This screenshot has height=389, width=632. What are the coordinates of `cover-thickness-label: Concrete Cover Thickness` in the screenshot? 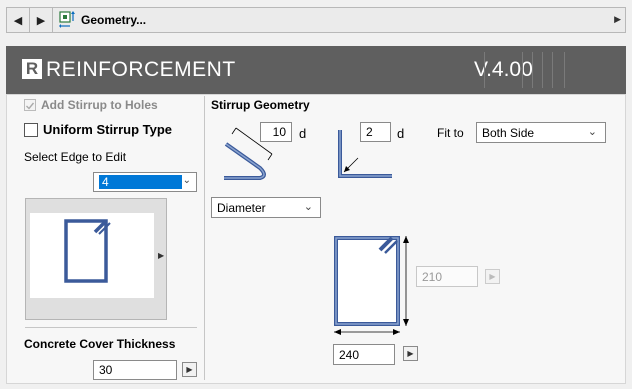 It's located at (100, 344).